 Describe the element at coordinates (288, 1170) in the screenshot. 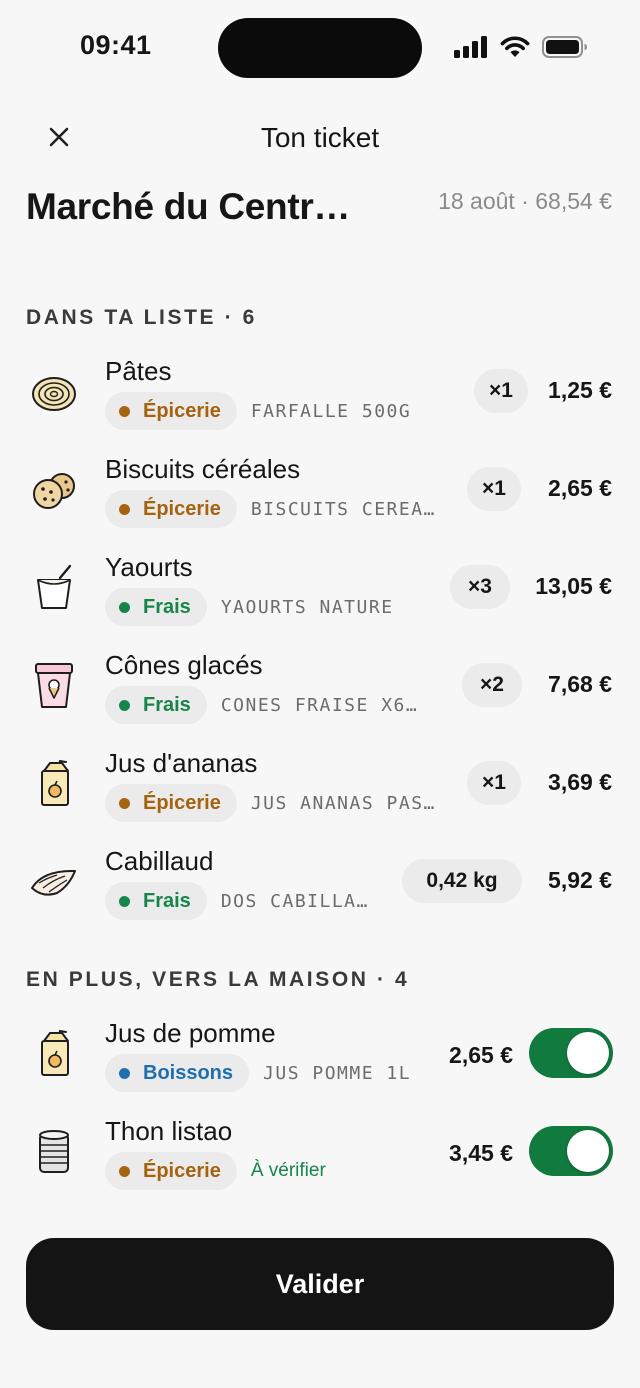

I see `verify-note: À vérifier` at that location.